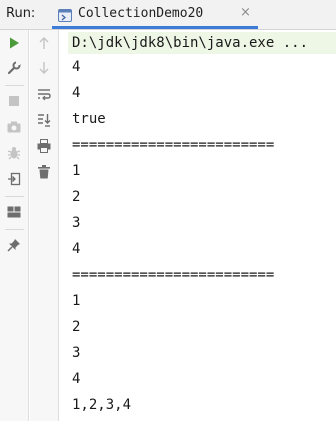 This screenshot has width=336, height=421. I want to click on run-toolbar, so click(14, 225).